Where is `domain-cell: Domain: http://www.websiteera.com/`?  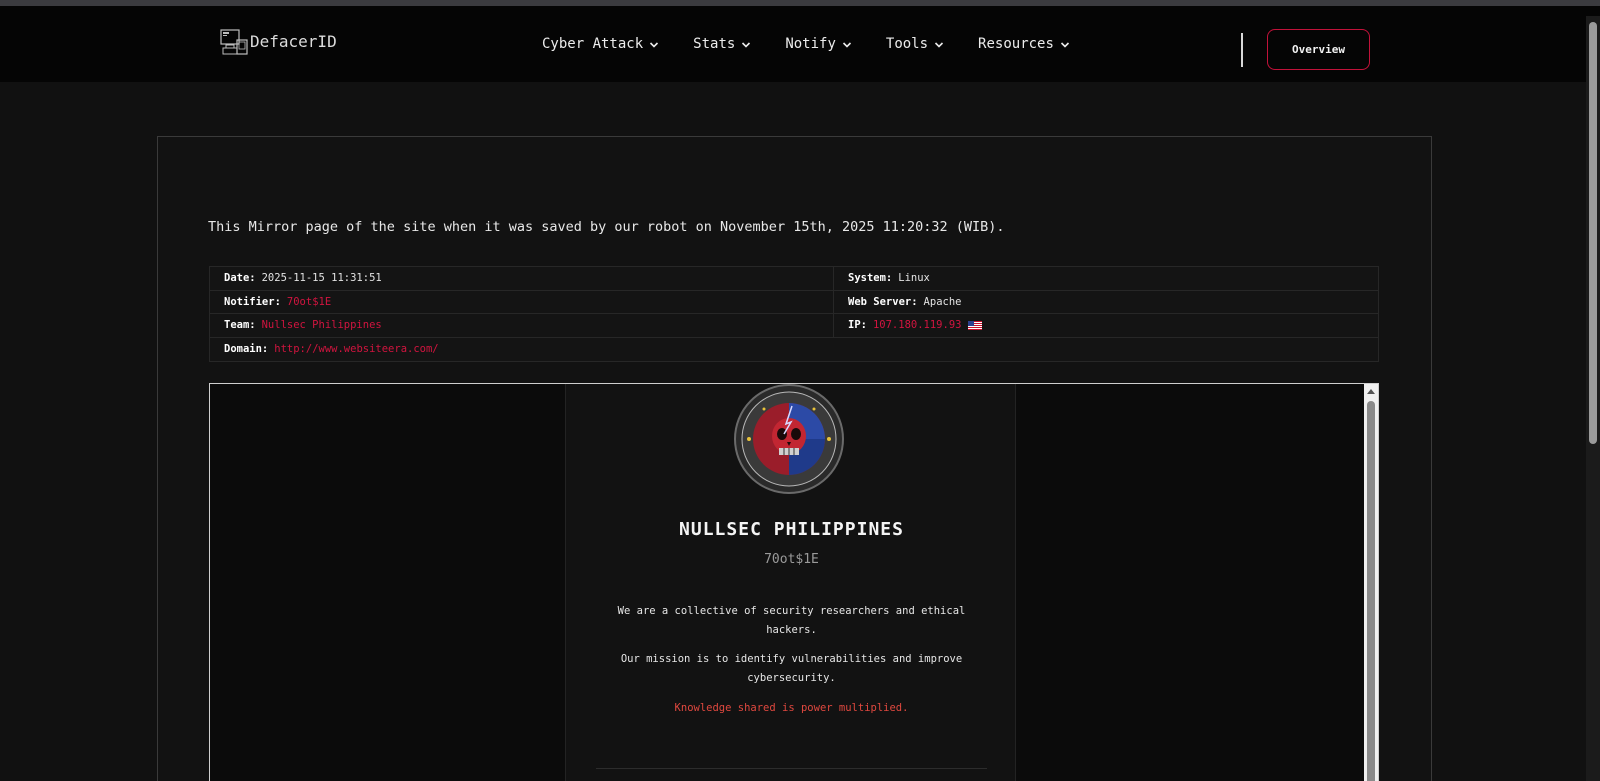 domain-cell: Domain: http://www.websiteera.com/ is located at coordinates (794, 350).